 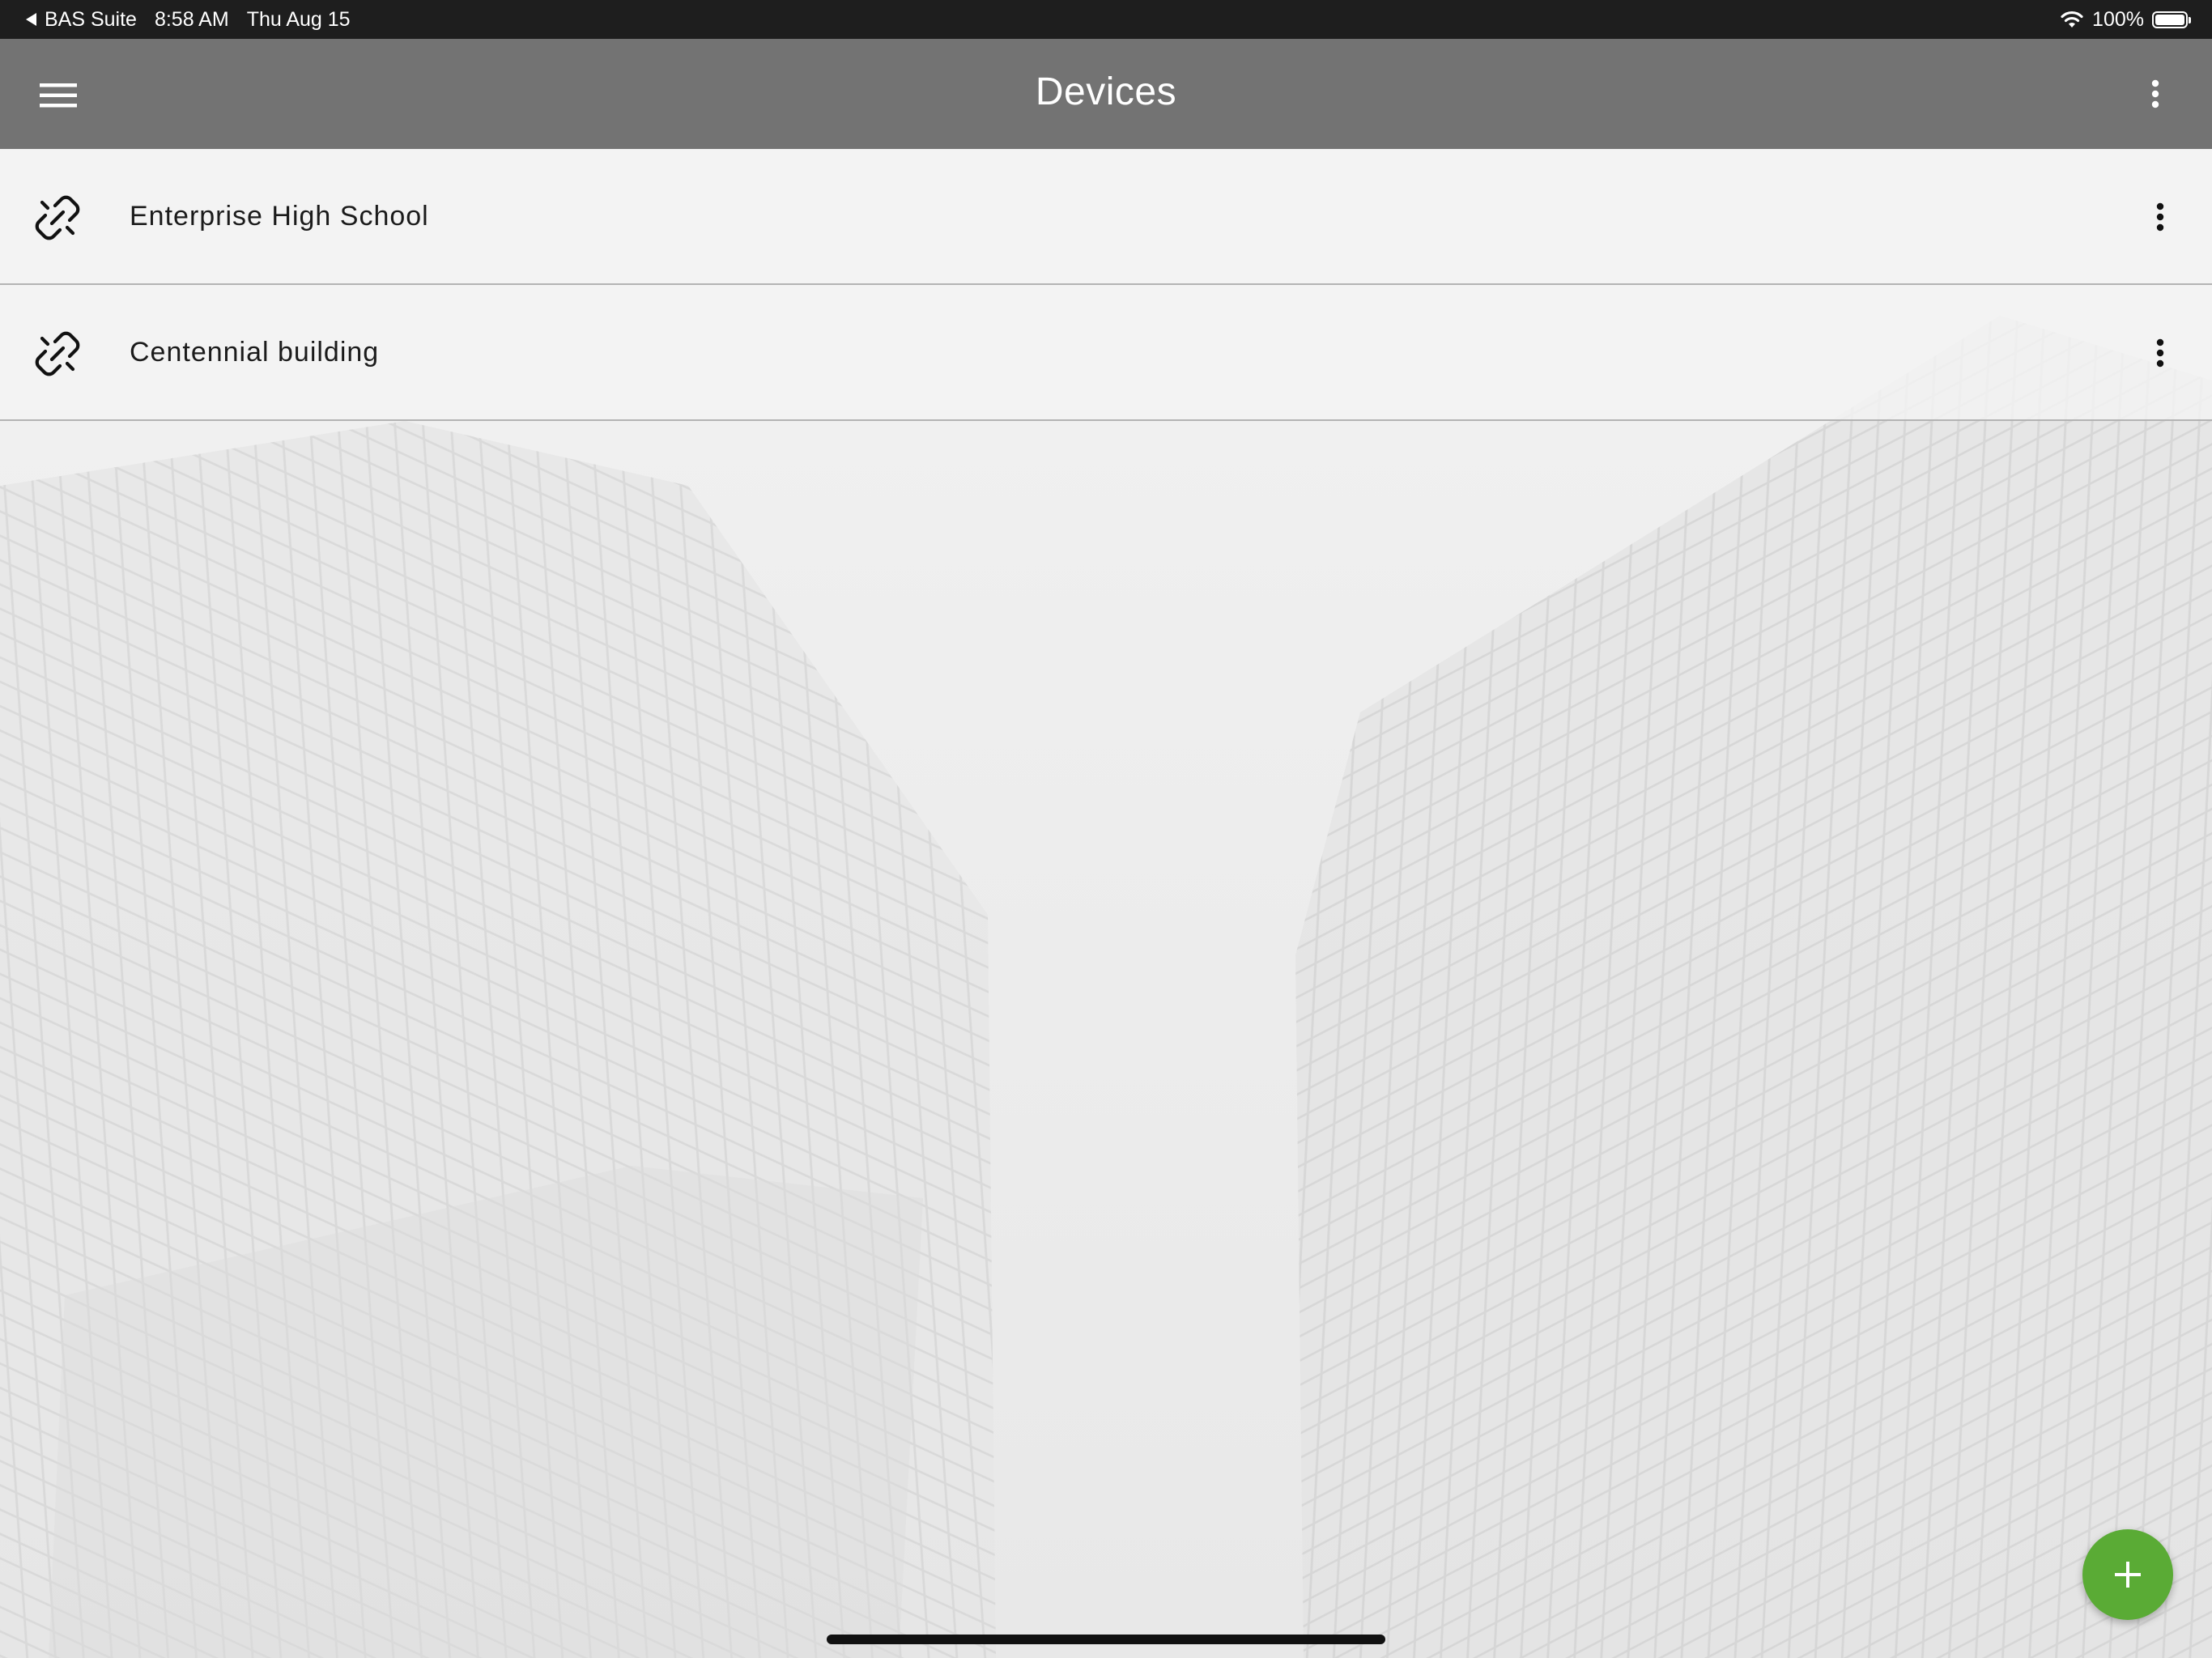 What do you see at coordinates (1106, 353) in the screenshot?
I see `list-item: Centennial building` at bounding box center [1106, 353].